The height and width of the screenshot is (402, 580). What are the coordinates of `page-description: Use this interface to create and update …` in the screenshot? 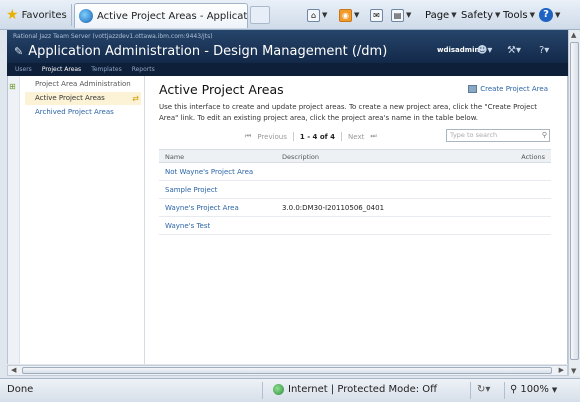 It's located at (348, 112).